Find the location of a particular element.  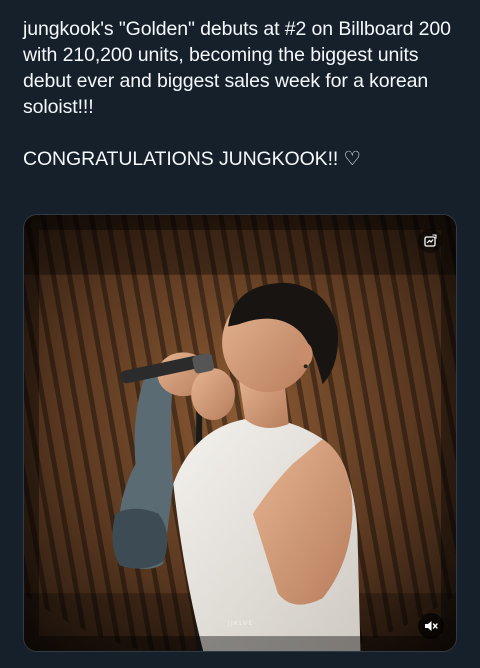

video-watermark: JJKLVE is located at coordinates (241, 623).